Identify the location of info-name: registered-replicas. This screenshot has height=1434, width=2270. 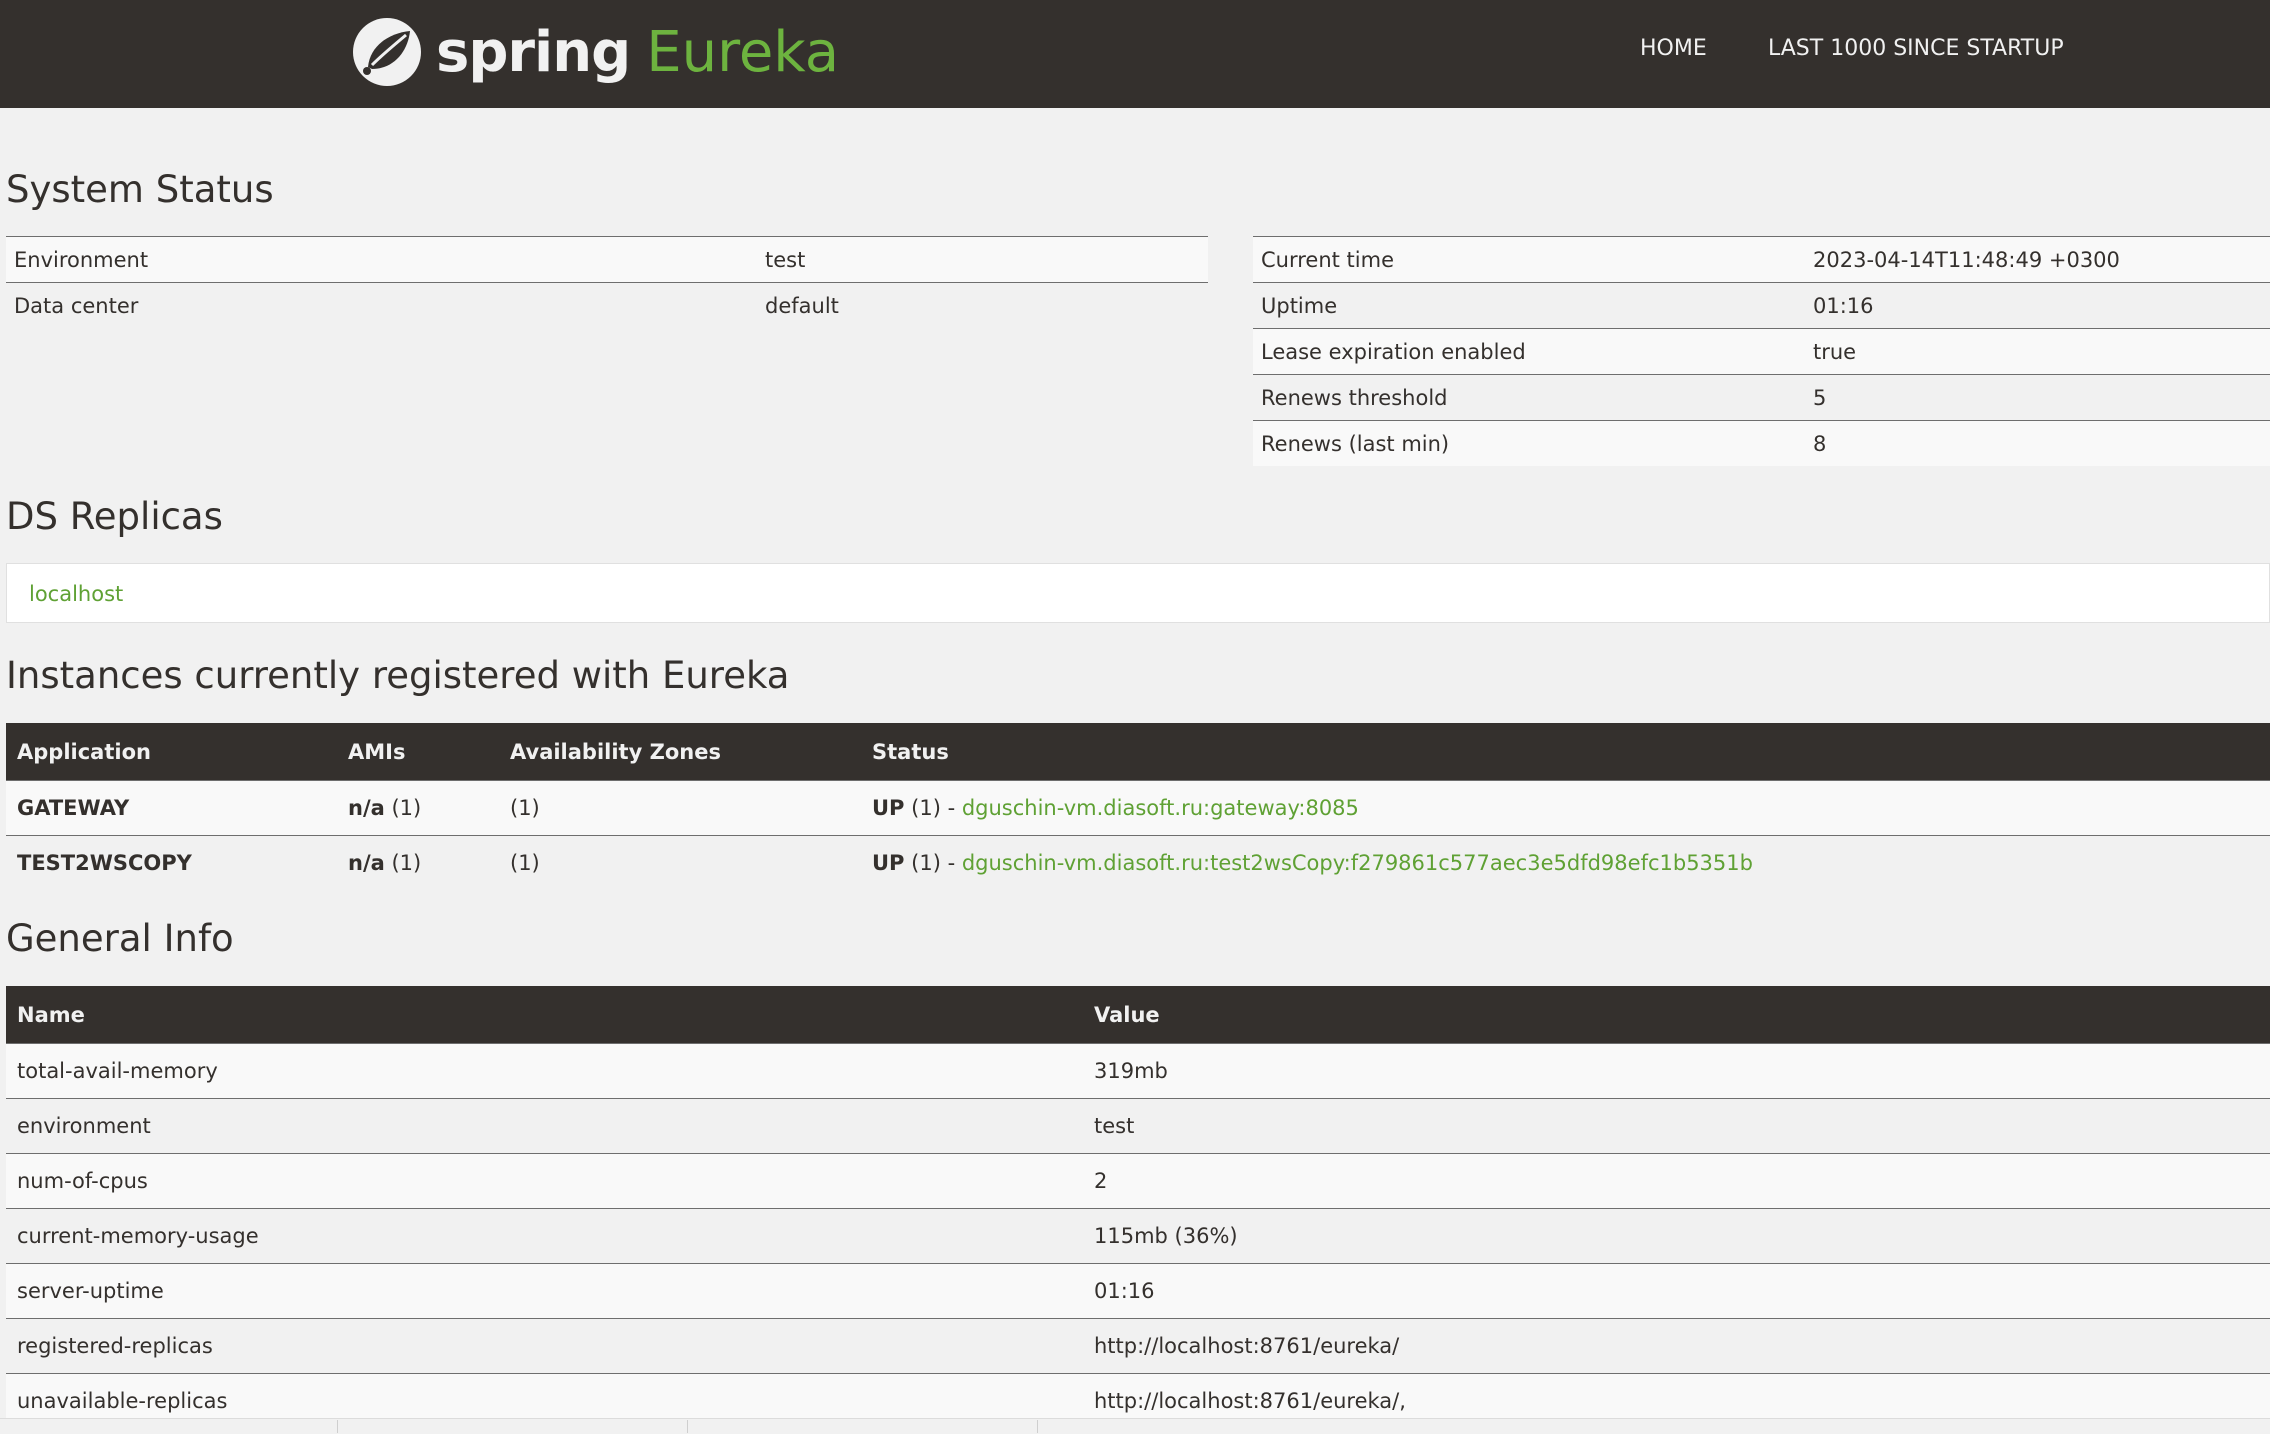
(544, 1346).